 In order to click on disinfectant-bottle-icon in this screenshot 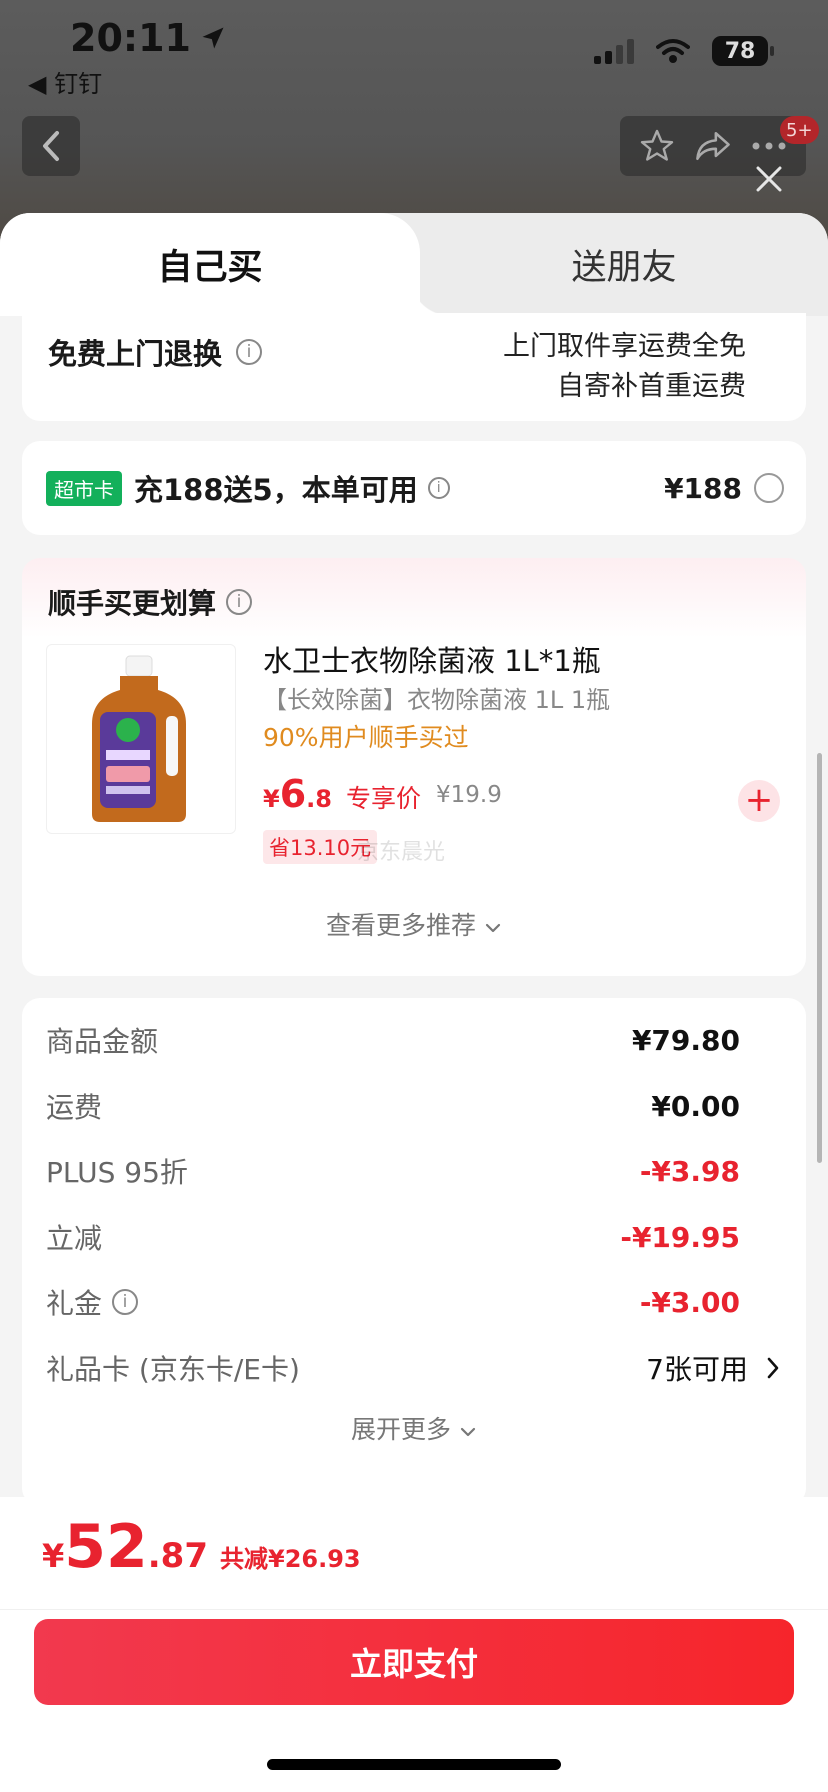, I will do `click(139, 738)`.